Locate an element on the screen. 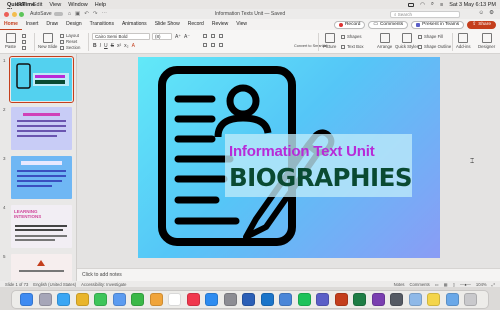  autosave-toggle is located at coordinates (58, 14).